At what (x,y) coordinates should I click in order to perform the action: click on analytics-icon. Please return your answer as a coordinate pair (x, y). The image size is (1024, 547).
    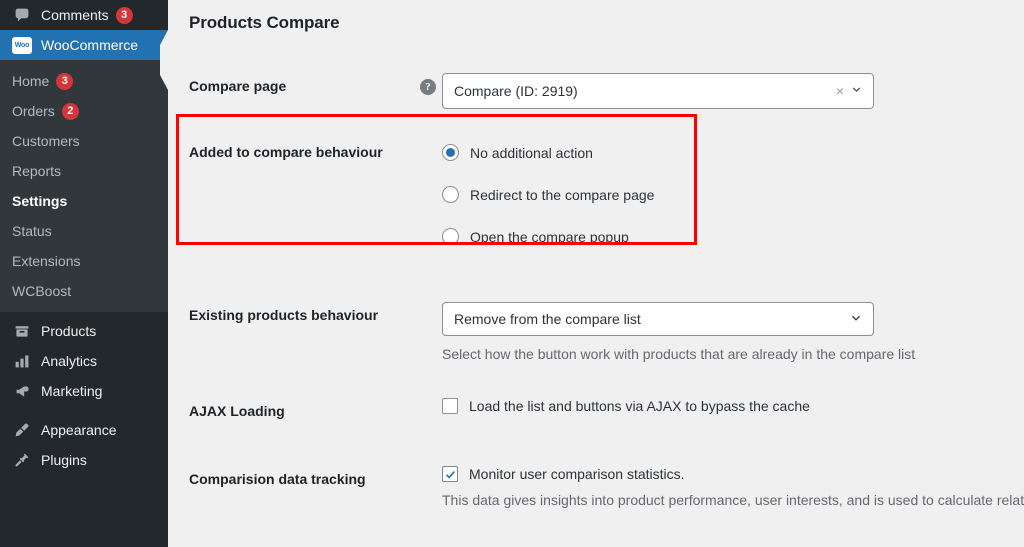
    Looking at the image, I should click on (22, 361).